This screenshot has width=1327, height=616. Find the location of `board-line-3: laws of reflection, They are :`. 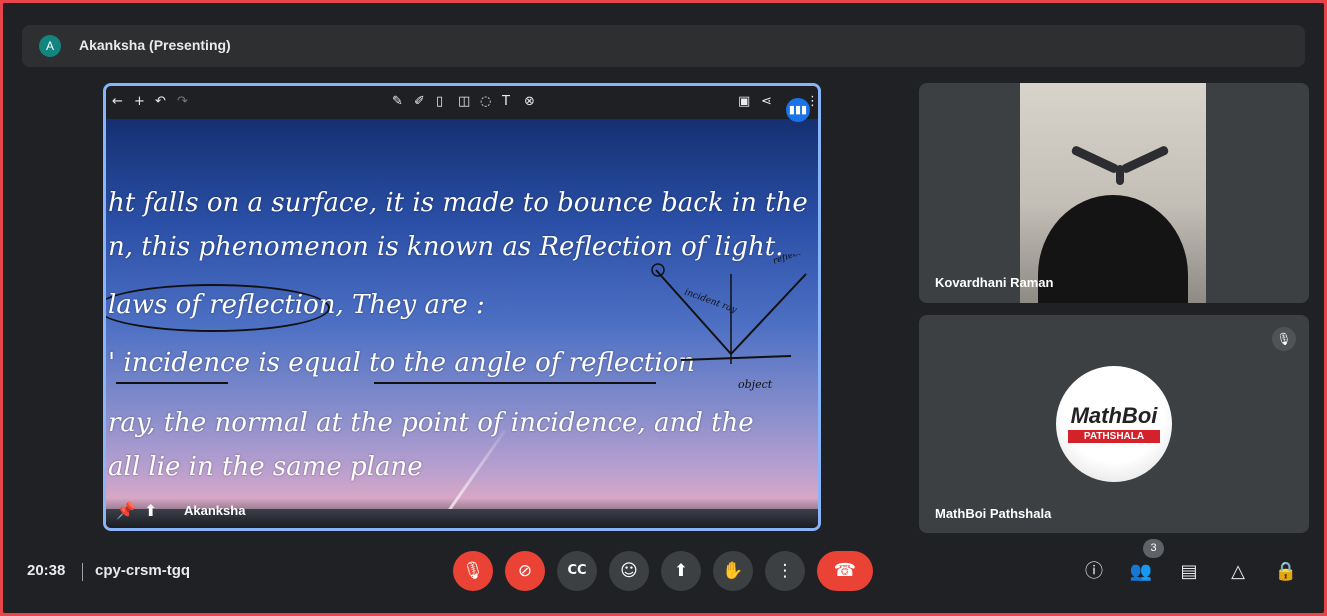

board-line-3: laws of reflection, They are : is located at coordinates (296, 305).